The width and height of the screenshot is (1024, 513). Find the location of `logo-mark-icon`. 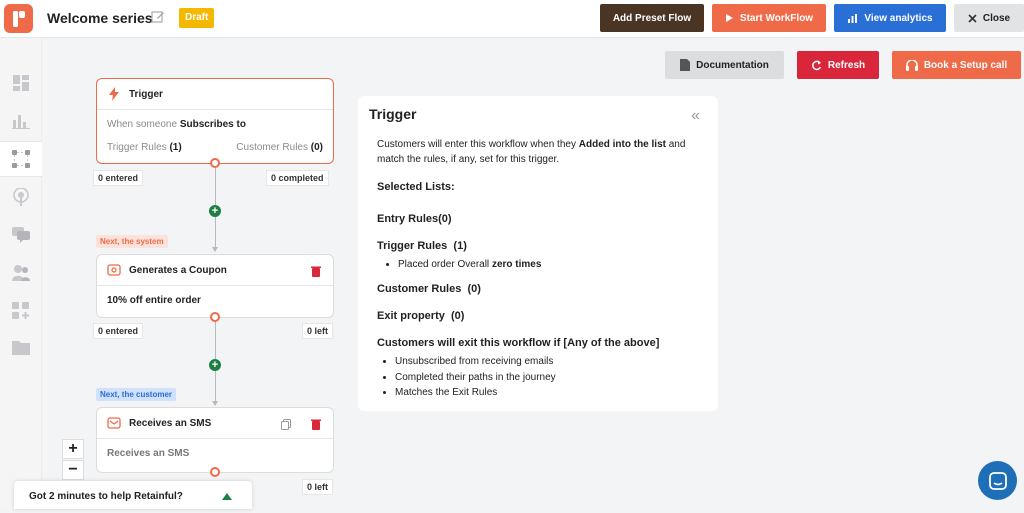

logo-mark-icon is located at coordinates (18, 18).